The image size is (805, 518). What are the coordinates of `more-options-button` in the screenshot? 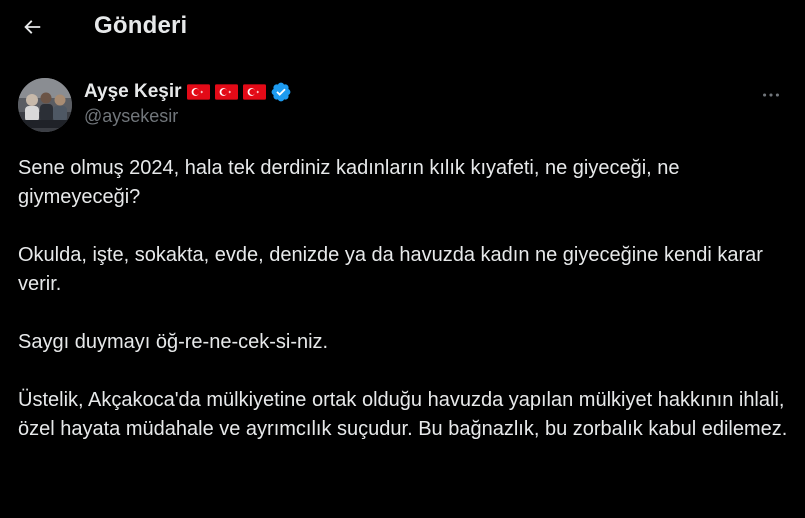 It's located at (771, 95).